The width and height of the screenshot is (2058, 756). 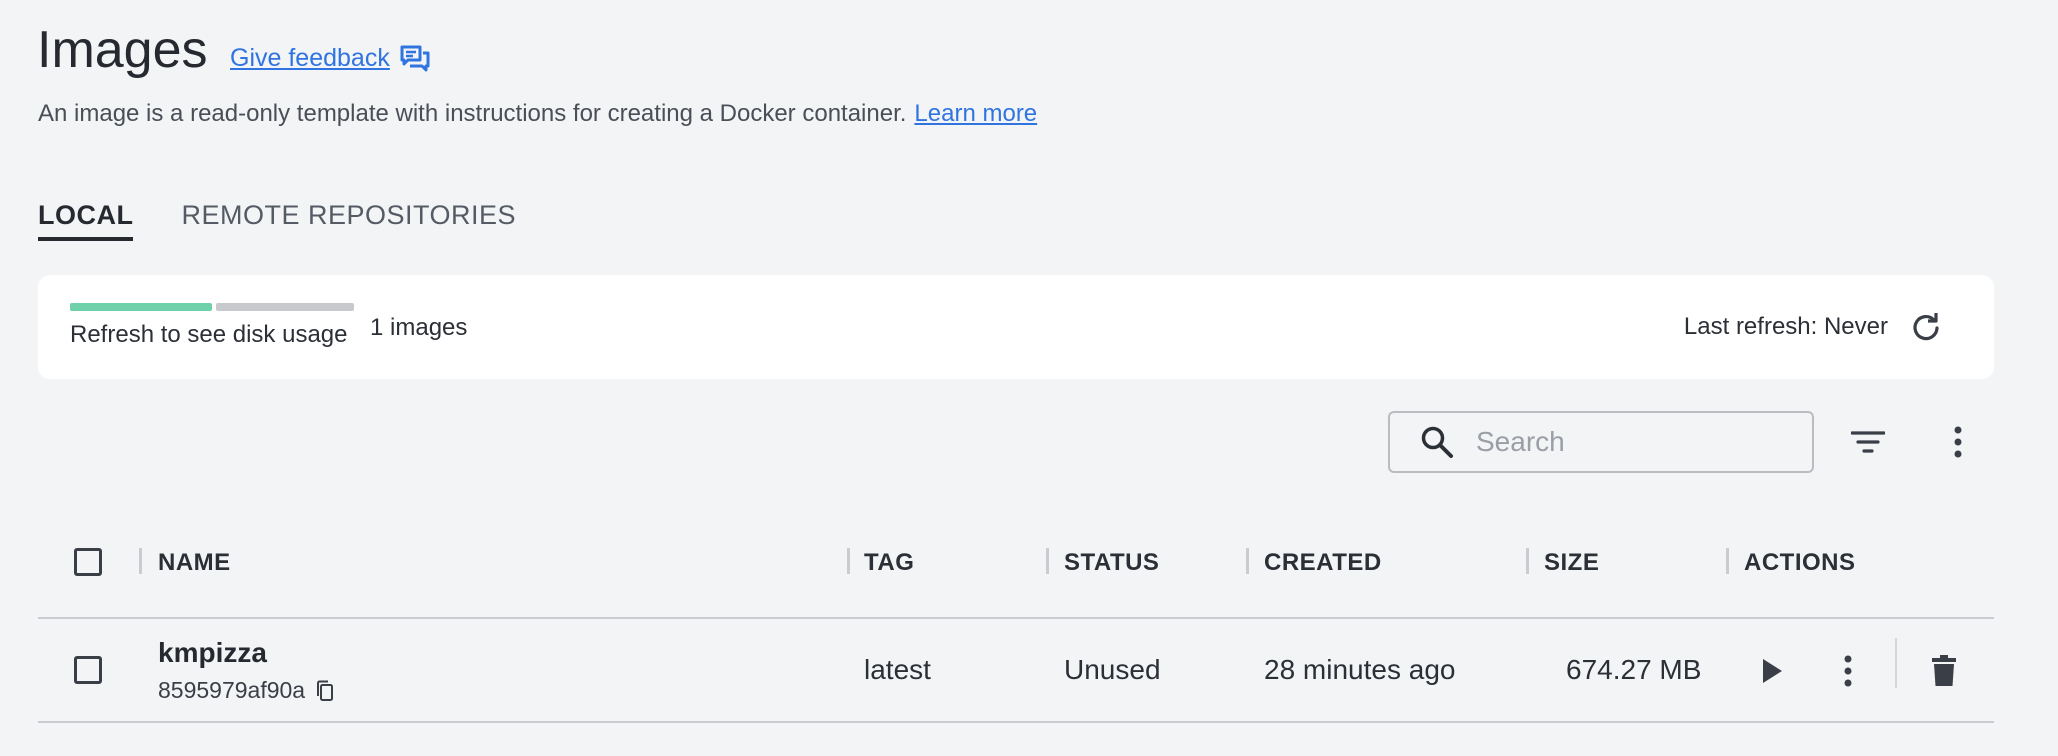 I want to click on feedback-chat-icon, so click(x=415, y=58).